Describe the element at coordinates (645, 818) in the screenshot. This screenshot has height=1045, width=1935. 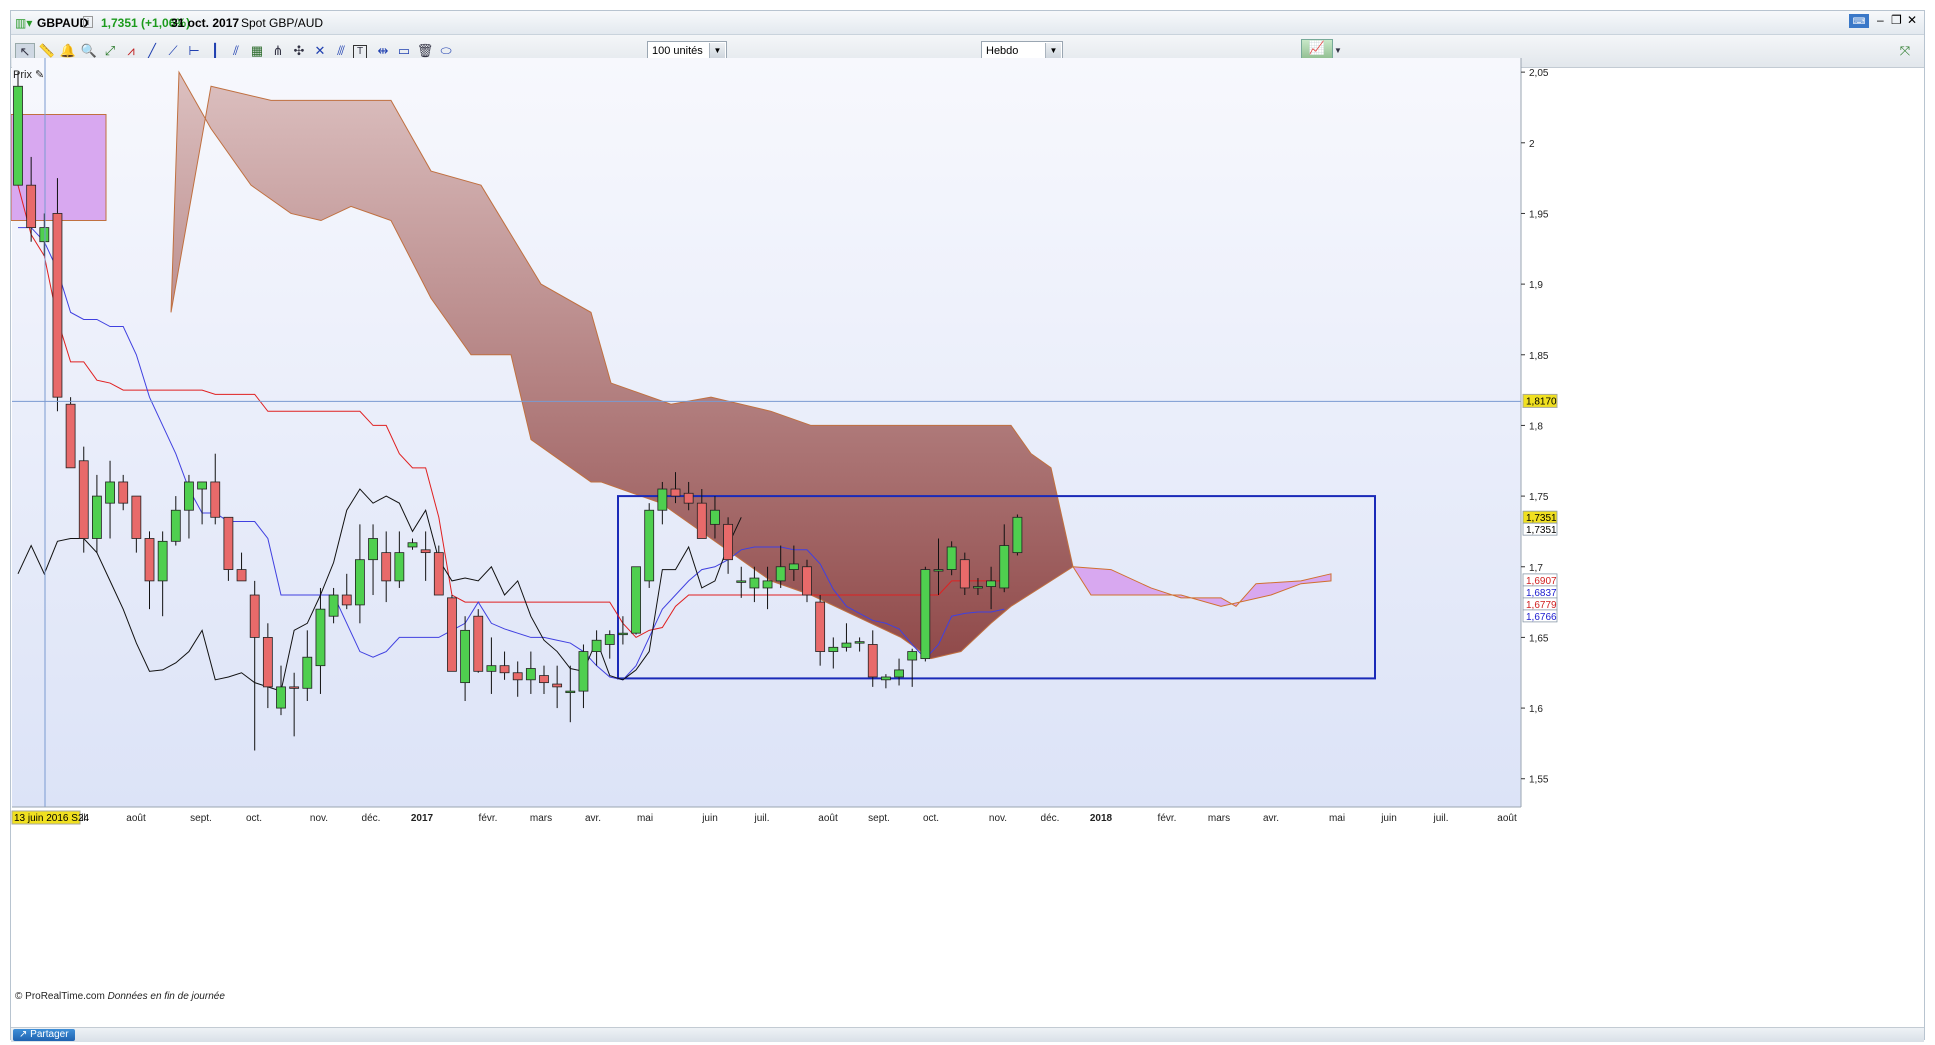
I see `x-tick-label: mai` at that location.